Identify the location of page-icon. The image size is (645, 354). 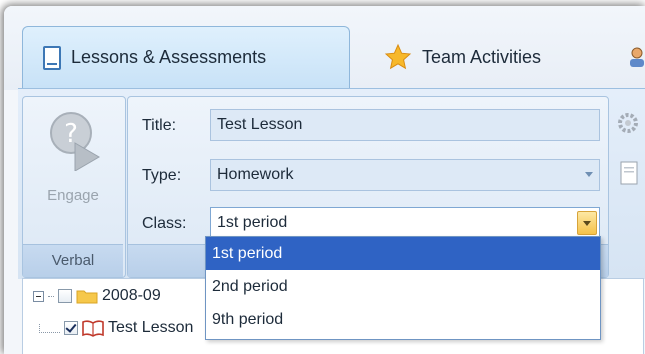
(629, 173).